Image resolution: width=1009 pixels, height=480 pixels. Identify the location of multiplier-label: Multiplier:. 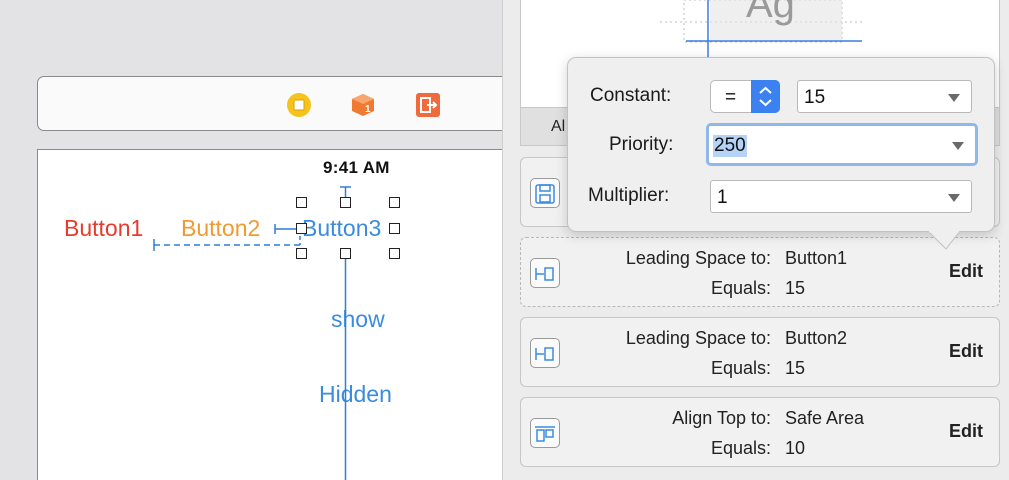
(629, 195).